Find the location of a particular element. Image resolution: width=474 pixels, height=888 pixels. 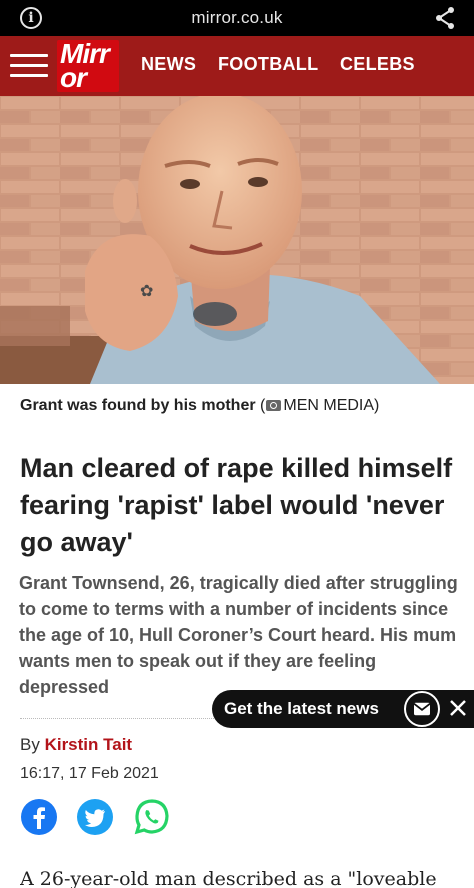

camera-icon is located at coordinates (274, 405).